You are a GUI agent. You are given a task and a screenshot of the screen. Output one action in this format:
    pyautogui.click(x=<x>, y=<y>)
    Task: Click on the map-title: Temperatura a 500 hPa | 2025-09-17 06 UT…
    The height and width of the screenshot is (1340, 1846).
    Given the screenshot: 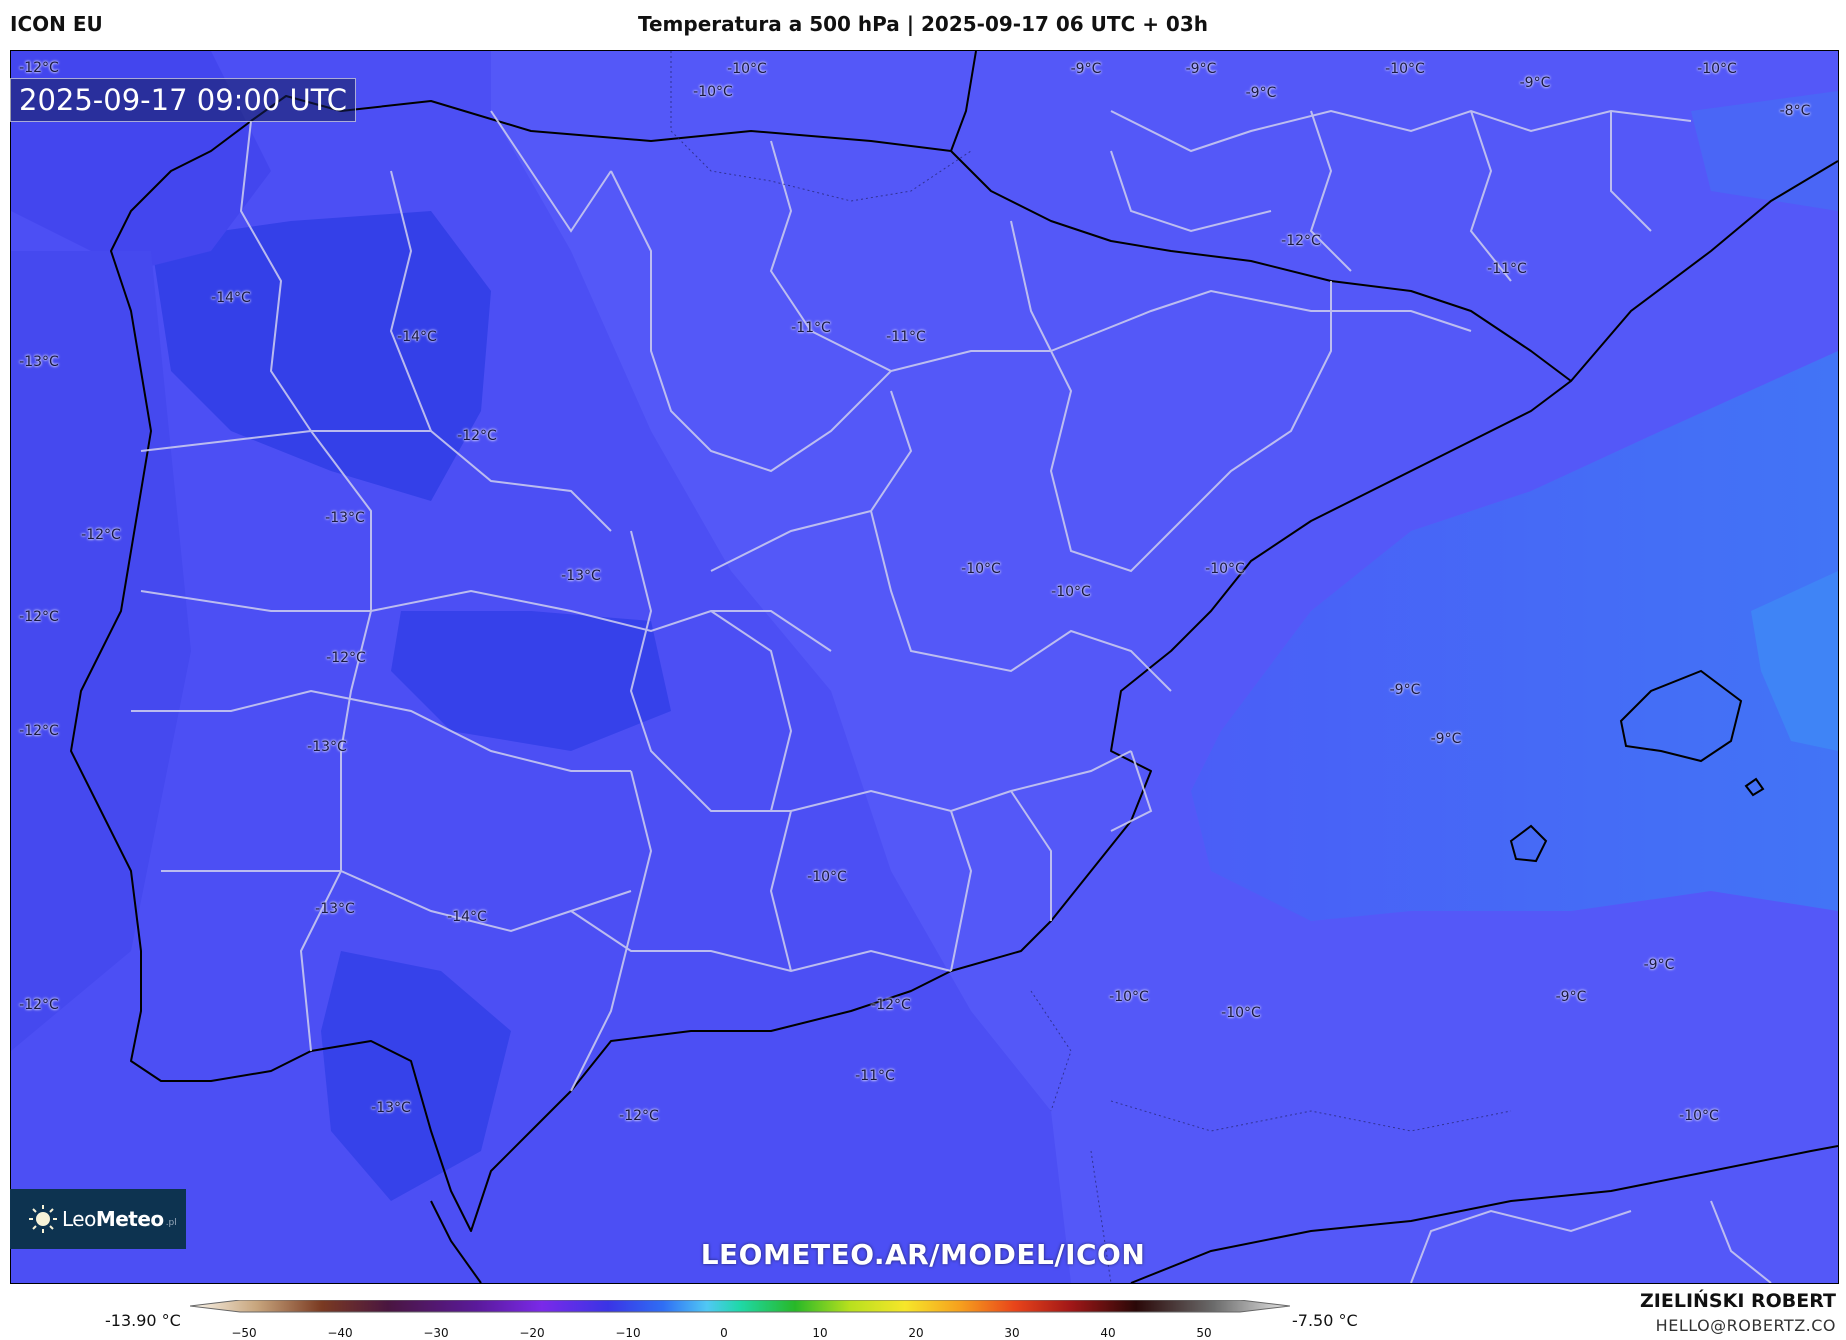 What is the action you would take?
    pyautogui.click(x=922, y=24)
    